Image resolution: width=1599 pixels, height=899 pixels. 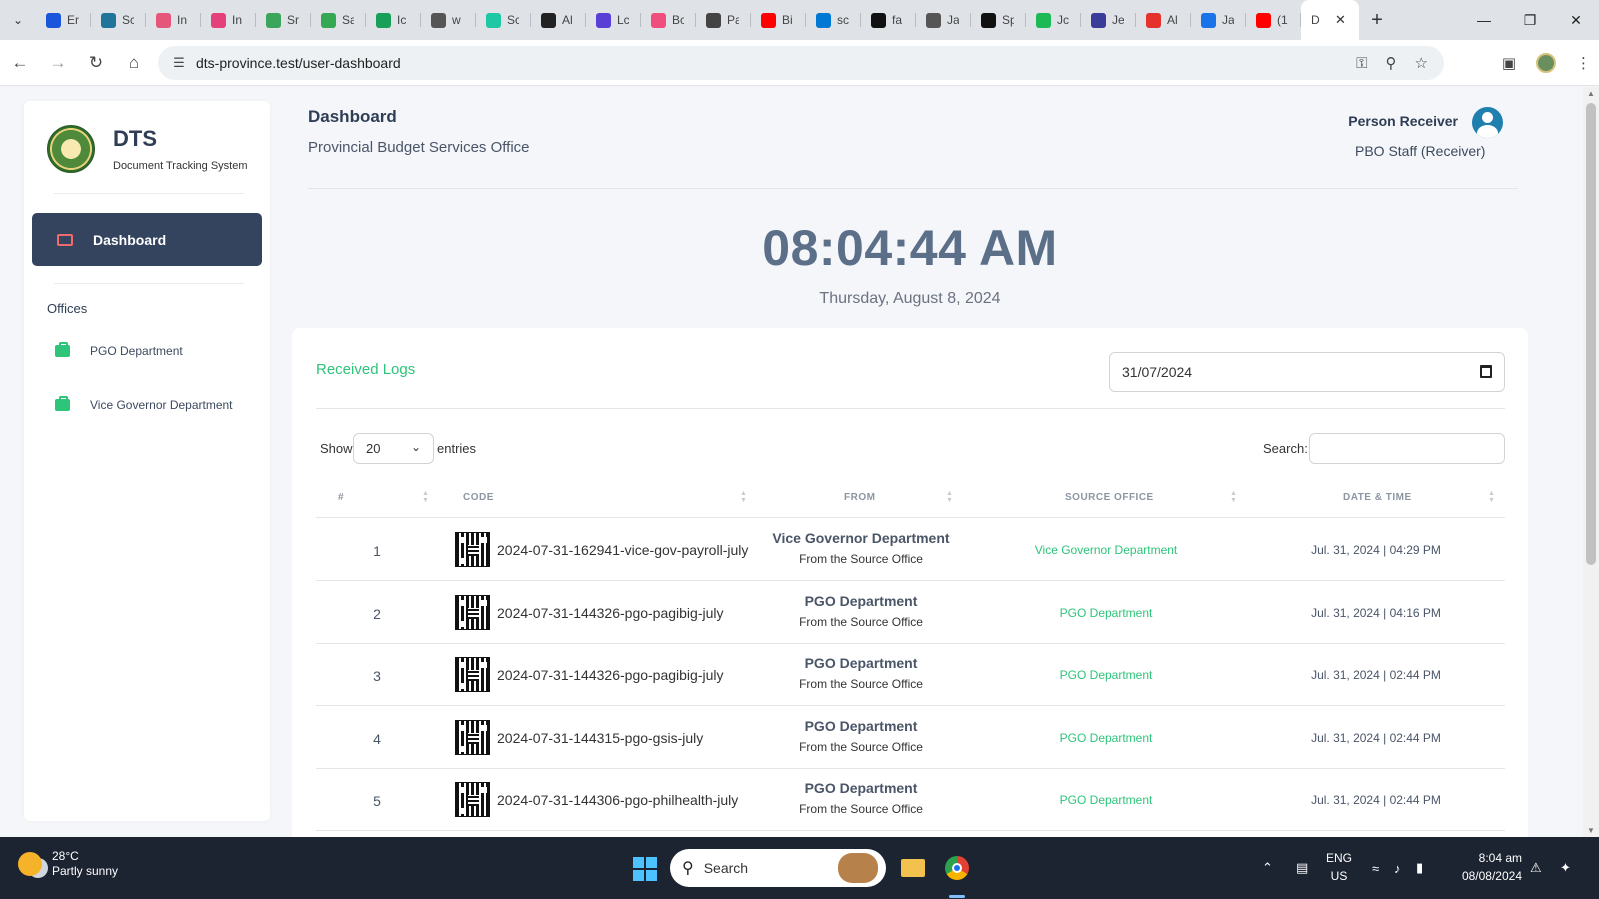 I want to click on browser-tab: fa, so click(x=888, y=20).